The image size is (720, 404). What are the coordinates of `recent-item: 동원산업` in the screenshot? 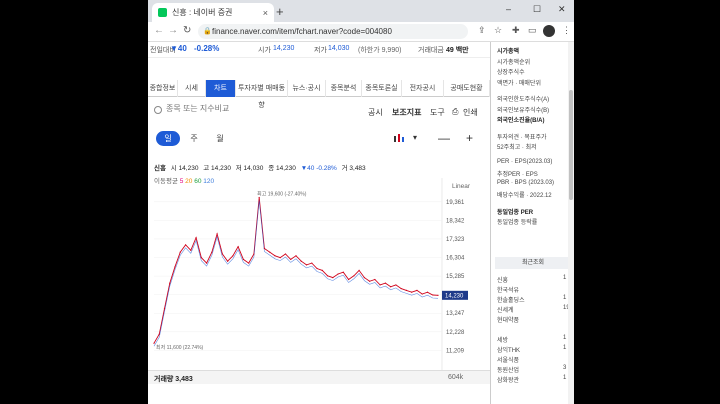 It's located at (508, 369).